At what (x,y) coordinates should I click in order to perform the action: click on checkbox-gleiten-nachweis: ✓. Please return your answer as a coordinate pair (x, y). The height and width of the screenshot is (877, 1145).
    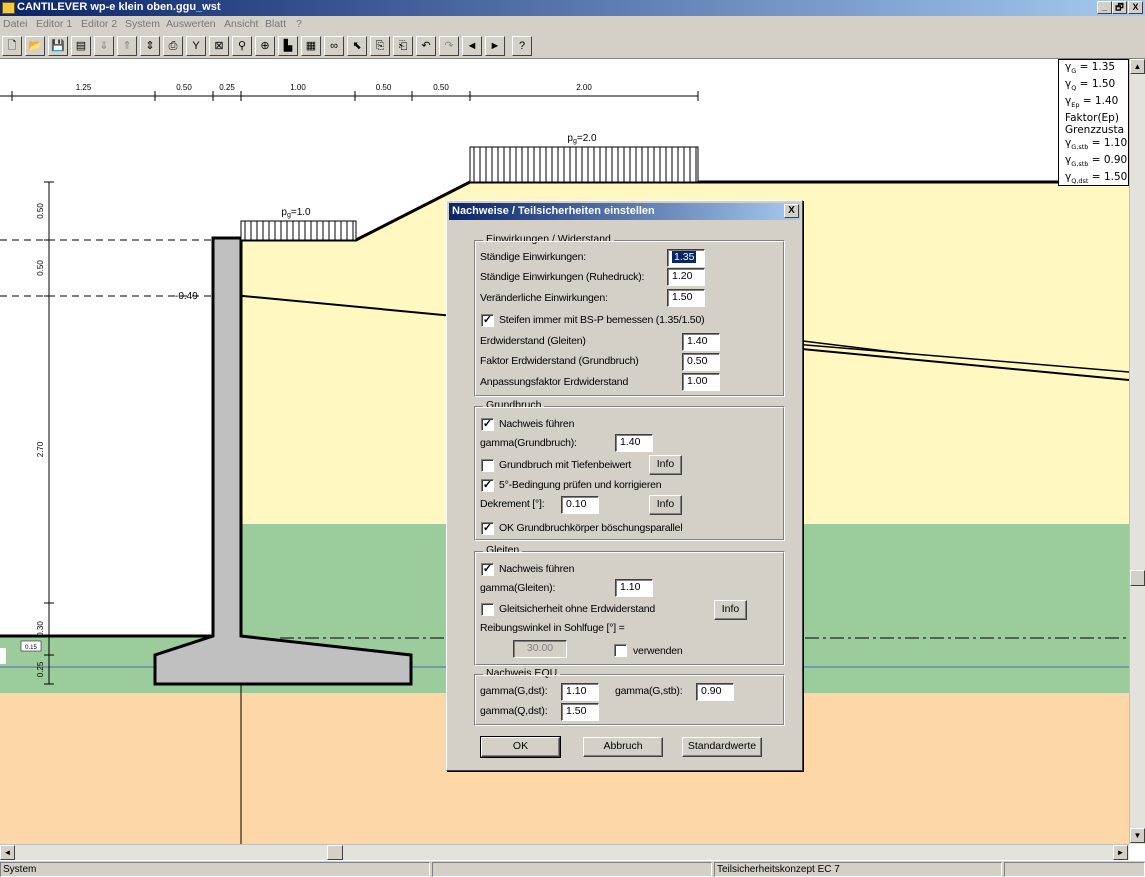
    Looking at the image, I should click on (487, 569).